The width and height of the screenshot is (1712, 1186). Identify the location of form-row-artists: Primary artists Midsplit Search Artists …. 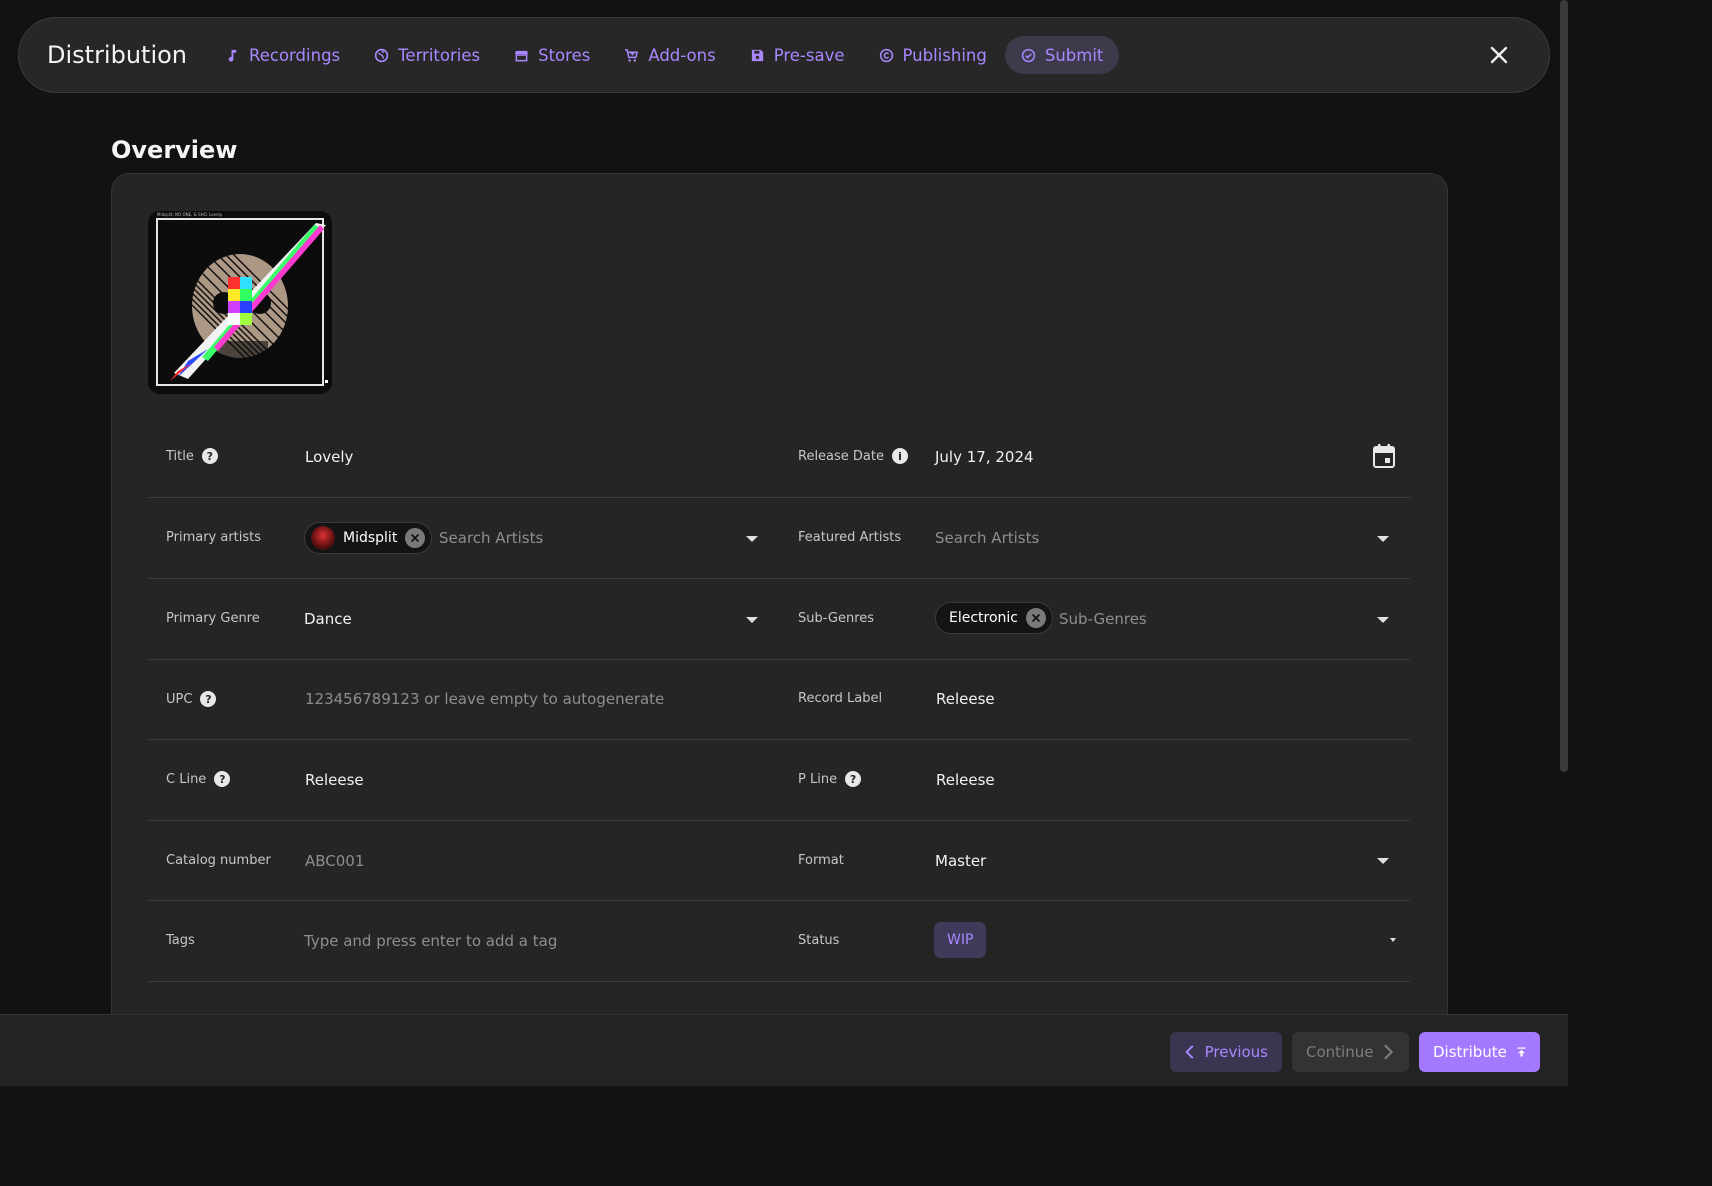
(779, 538).